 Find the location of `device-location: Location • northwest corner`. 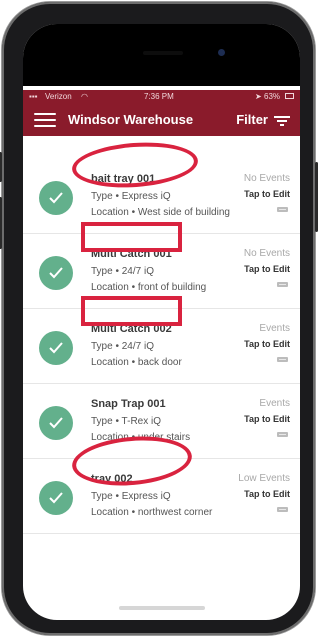

device-location: Location • northwest corner is located at coordinates (152, 512).